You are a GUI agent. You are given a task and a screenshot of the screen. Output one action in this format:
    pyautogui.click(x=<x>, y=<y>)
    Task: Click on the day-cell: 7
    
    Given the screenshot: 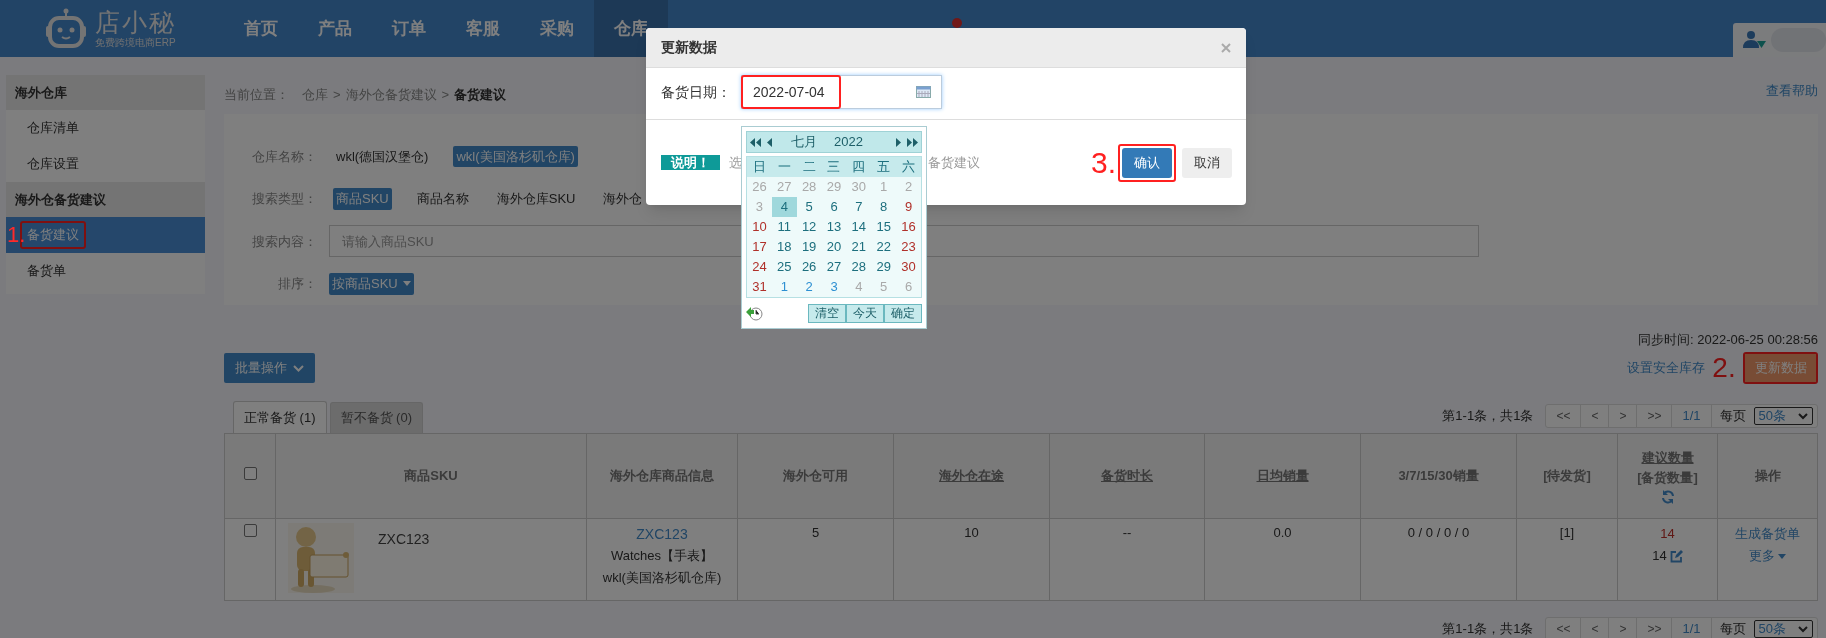 What is the action you would take?
    pyautogui.click(x=859, y=207)
    